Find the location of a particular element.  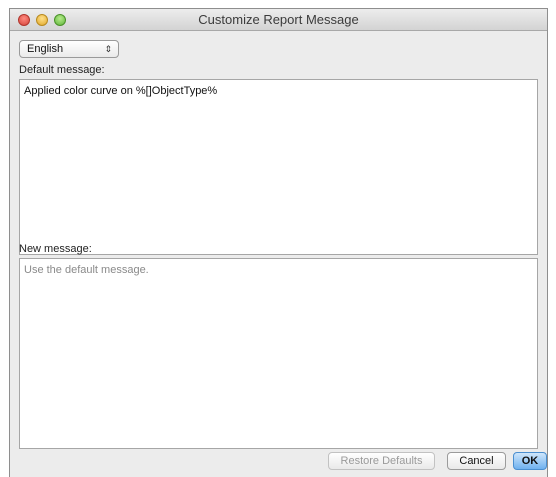

restore-defaults-button: Restore Defaults is located at coordinates (381, 461).